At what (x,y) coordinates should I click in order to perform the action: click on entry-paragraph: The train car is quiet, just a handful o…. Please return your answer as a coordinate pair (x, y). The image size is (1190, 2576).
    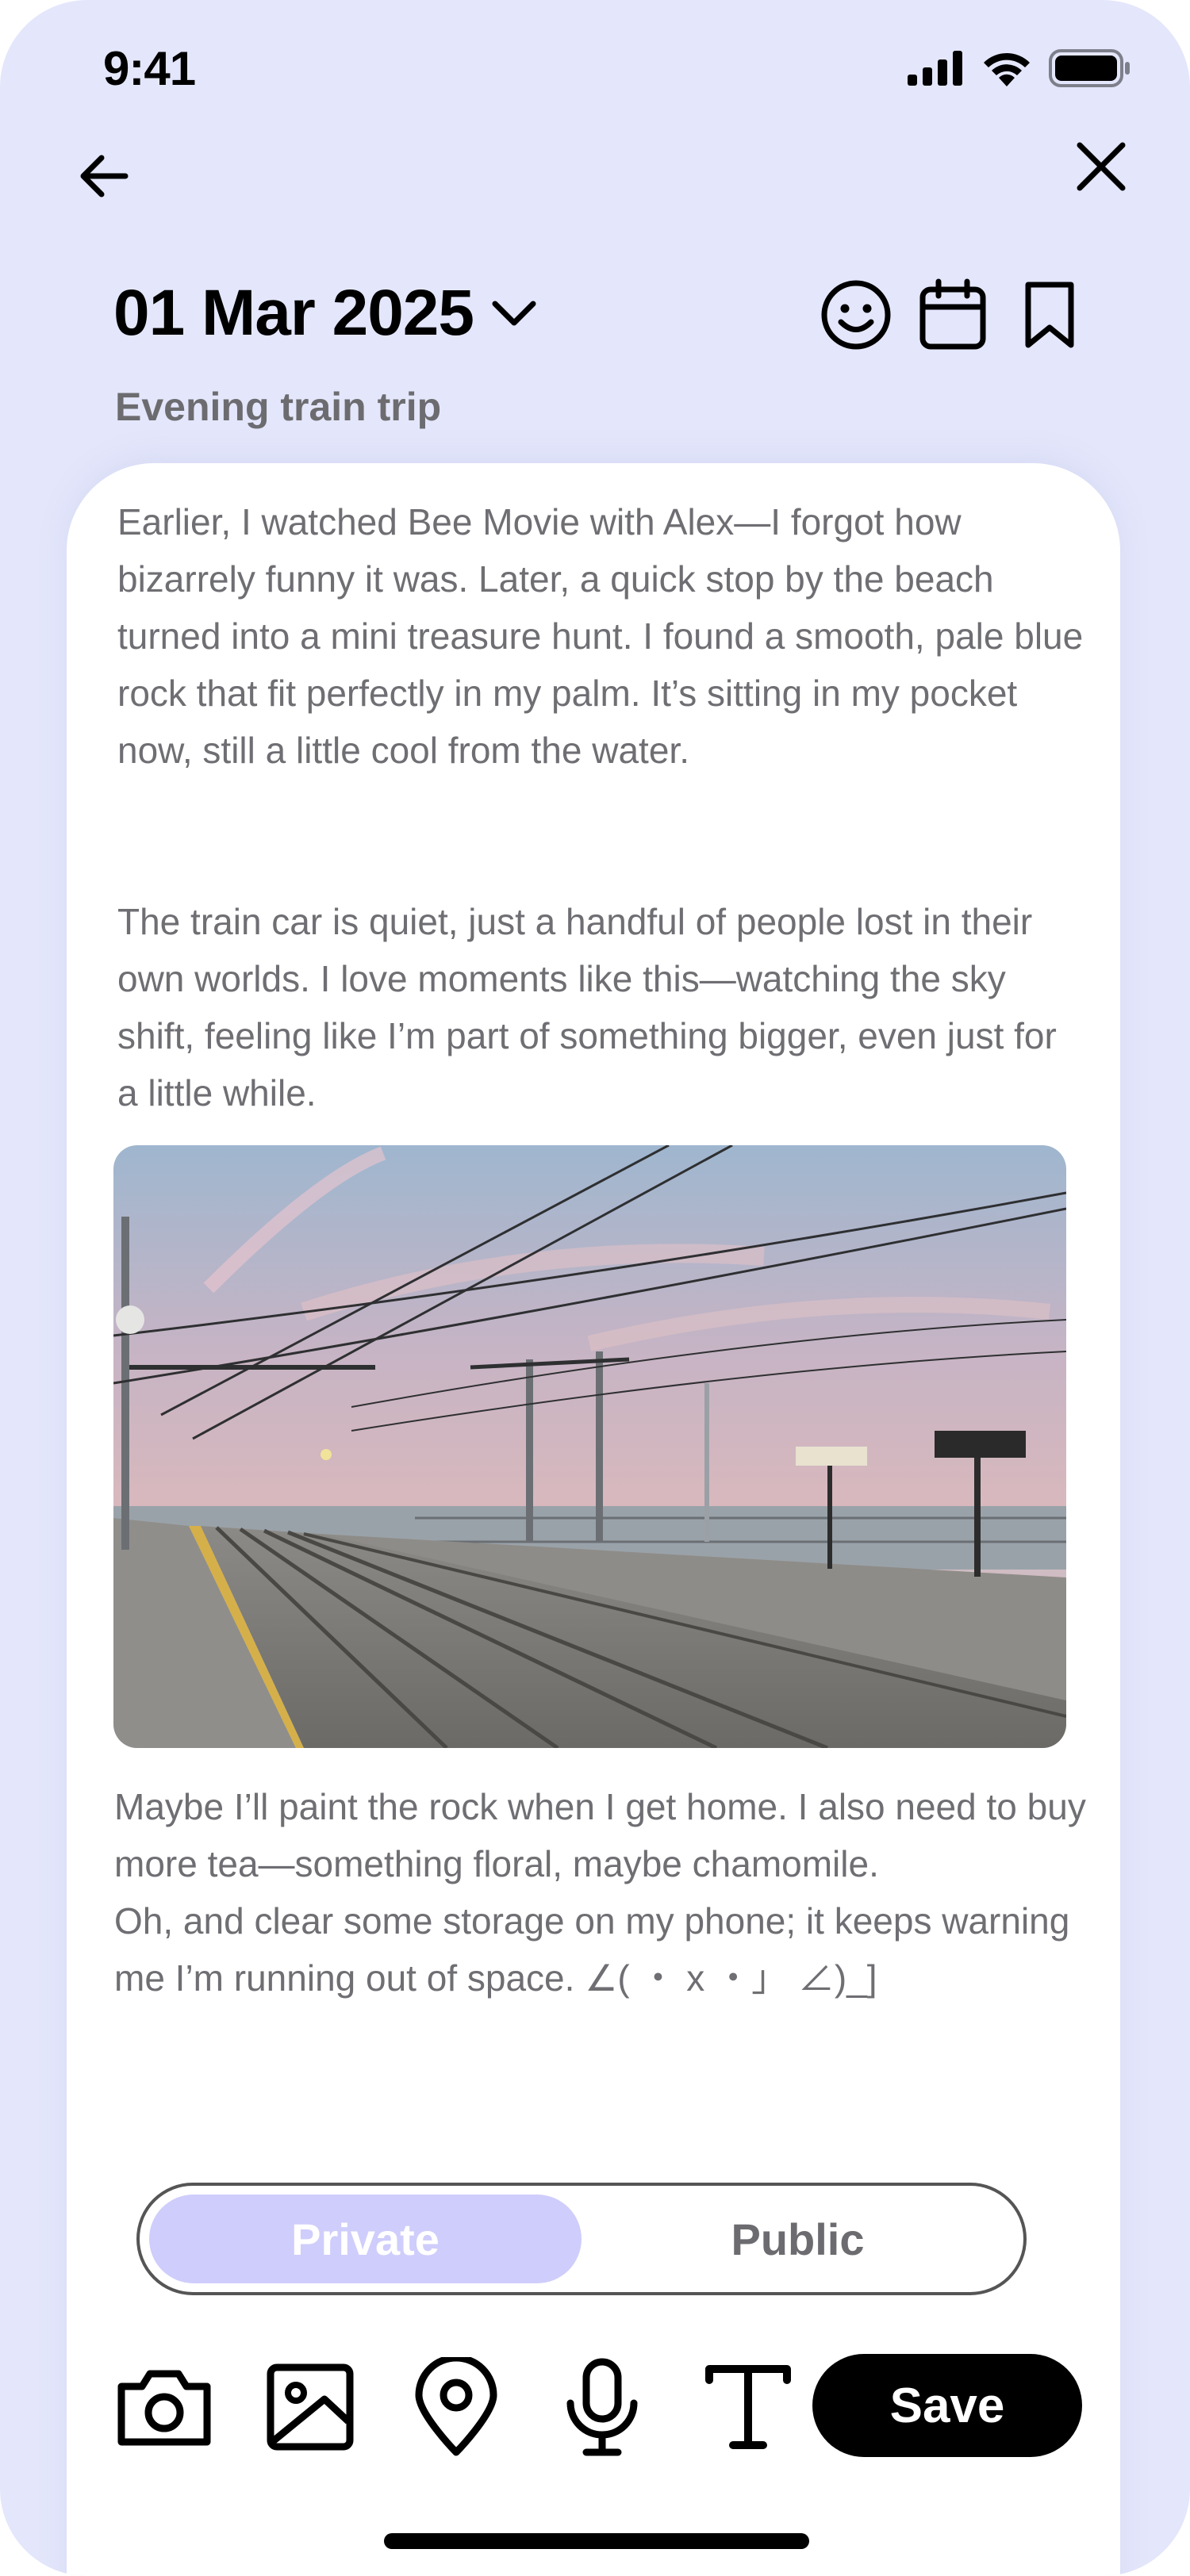
    Looking at the image, I should click on (601, 1007).